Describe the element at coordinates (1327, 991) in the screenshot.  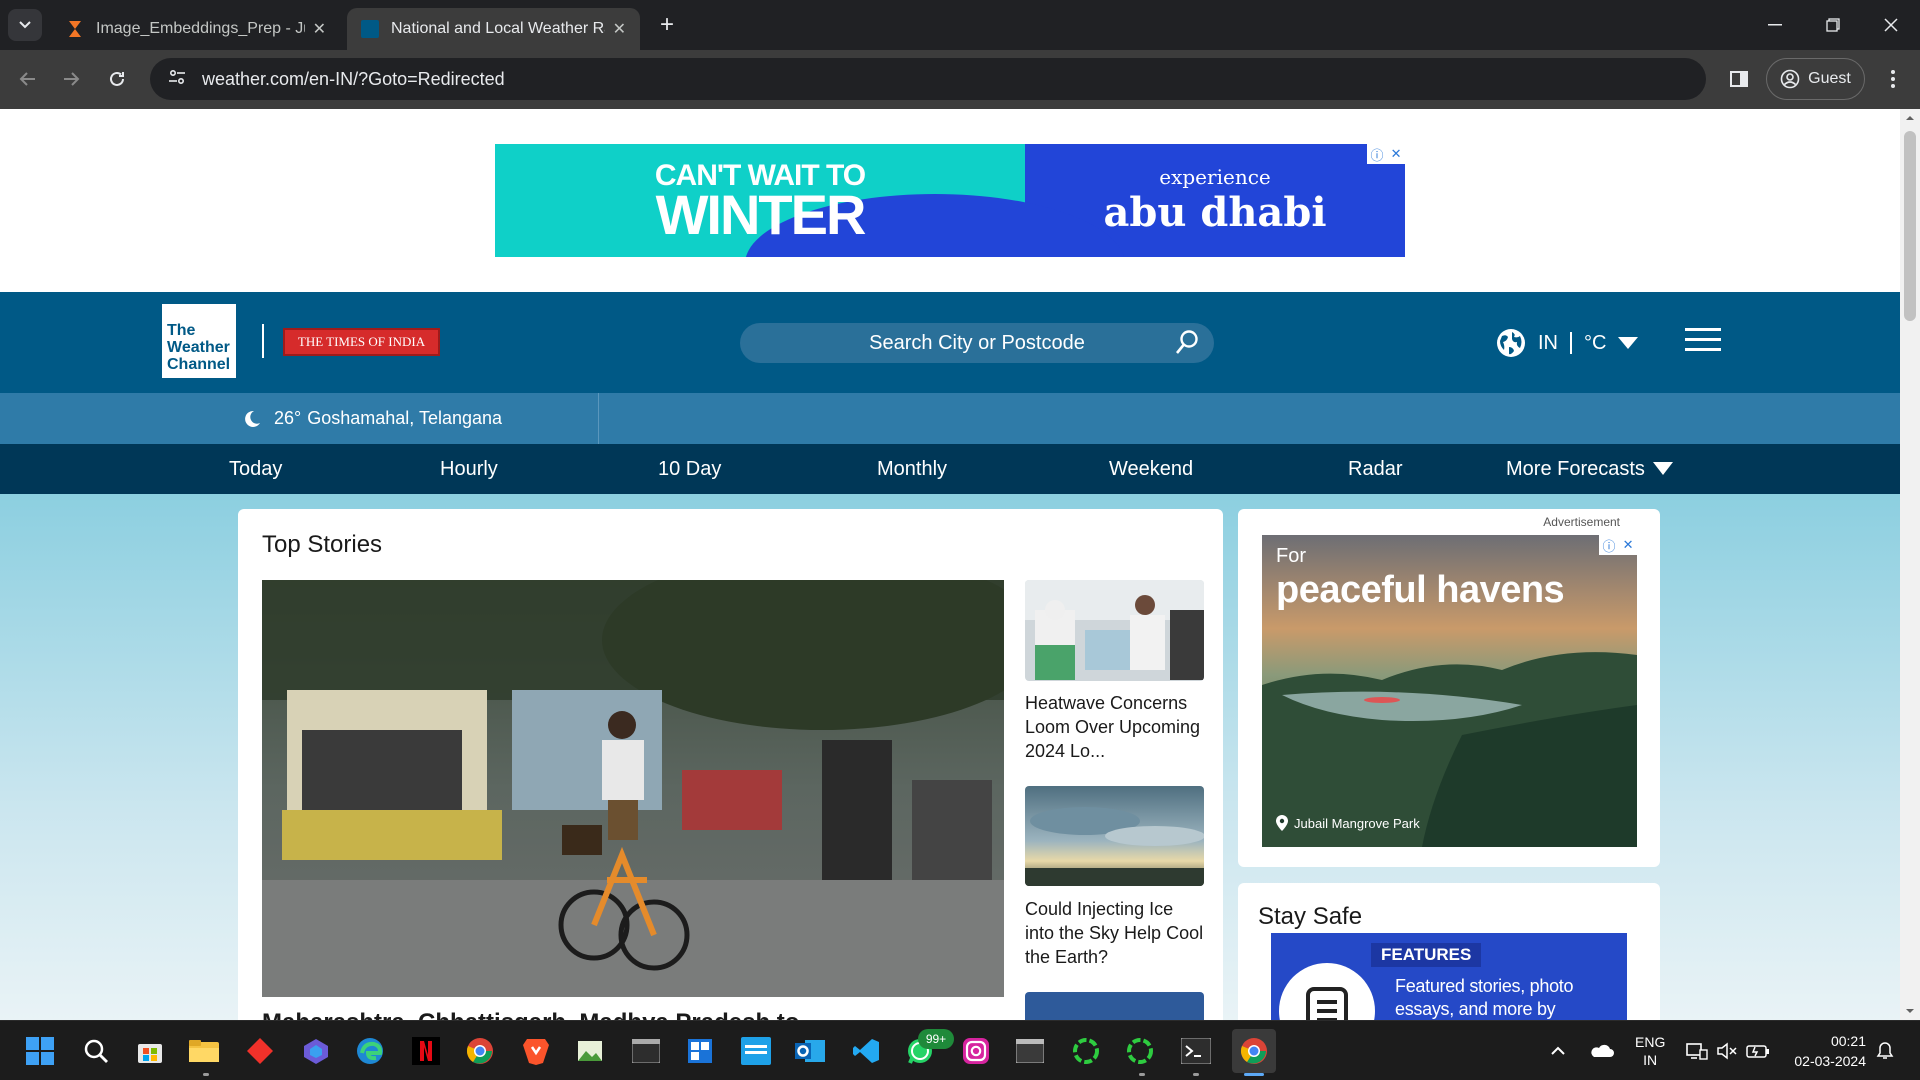
I see `document-icon` at that location.